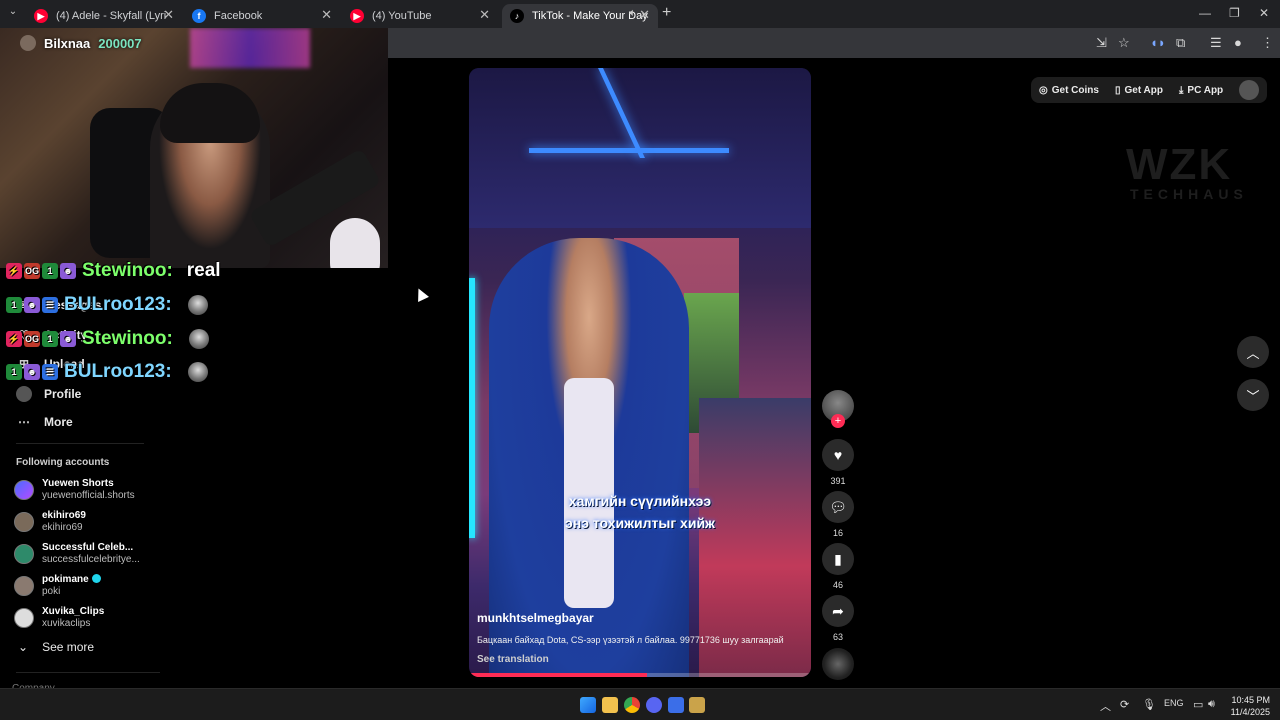  Describe the element at coordinates (1075, 90) in the screenshot. I see `get-coins-label: Get Coins` at that location.